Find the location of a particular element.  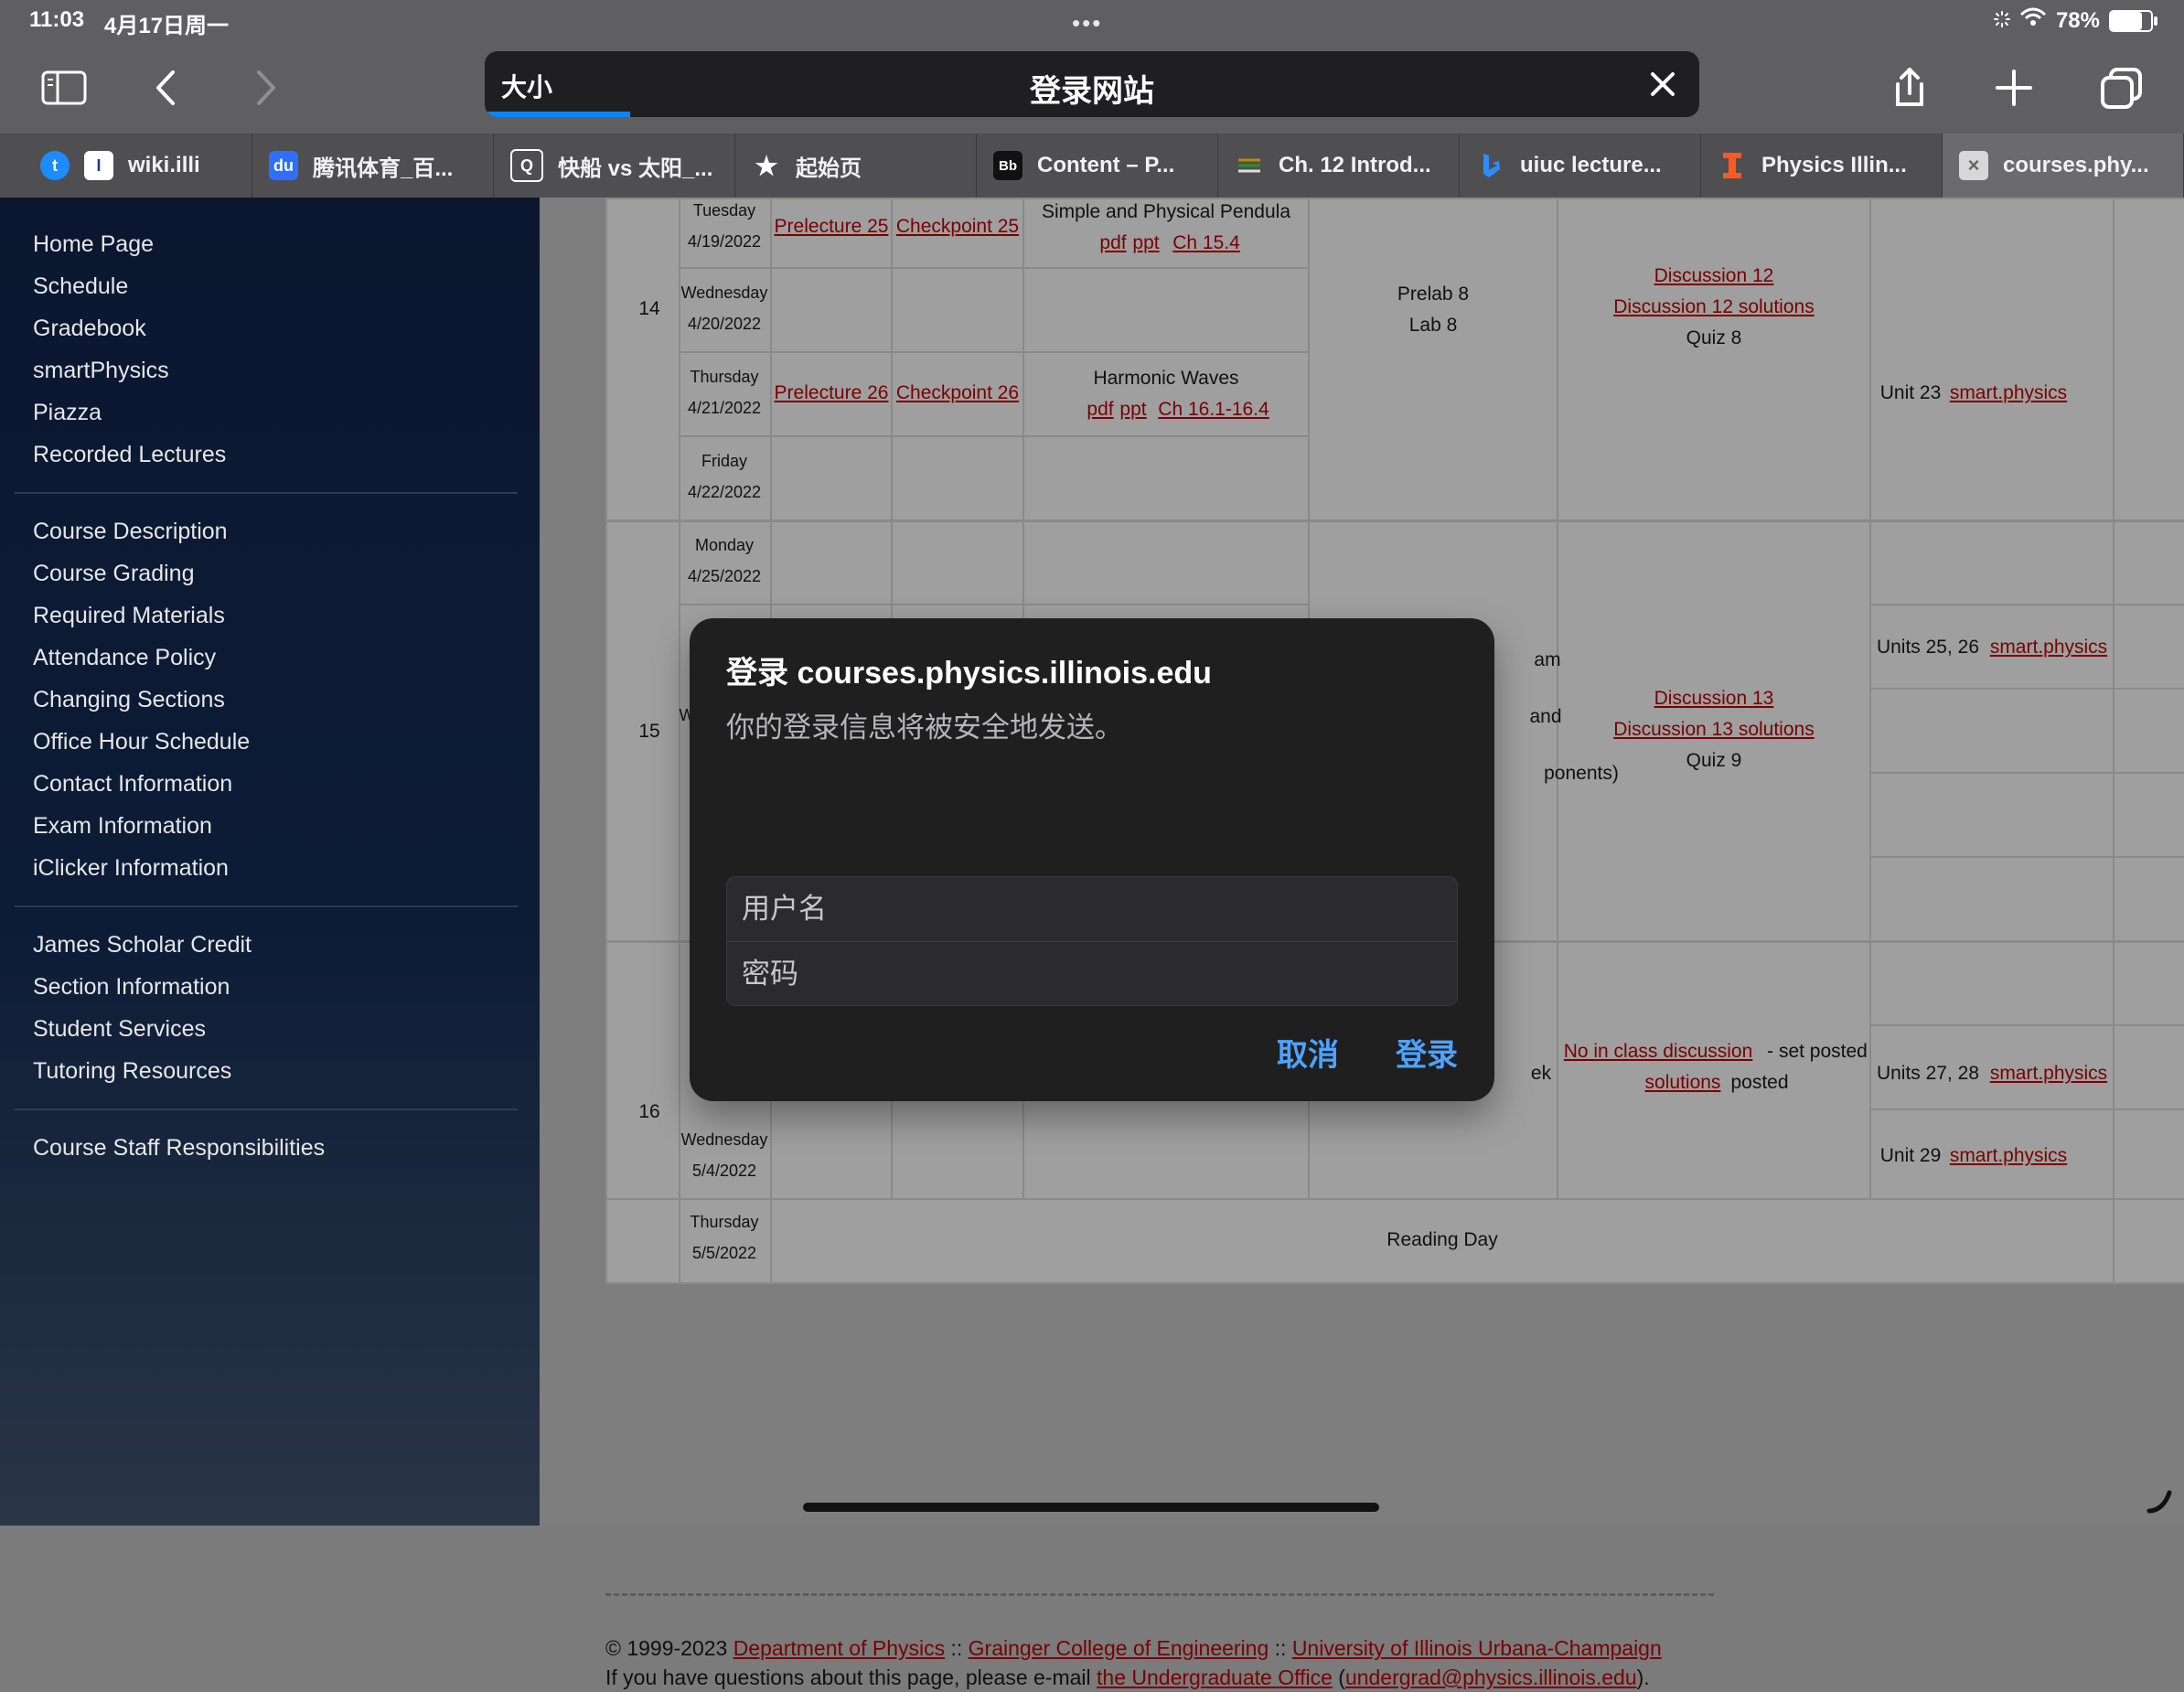

sidebar-item-exam-information: Exam Information is located at coordinates (286, 826).